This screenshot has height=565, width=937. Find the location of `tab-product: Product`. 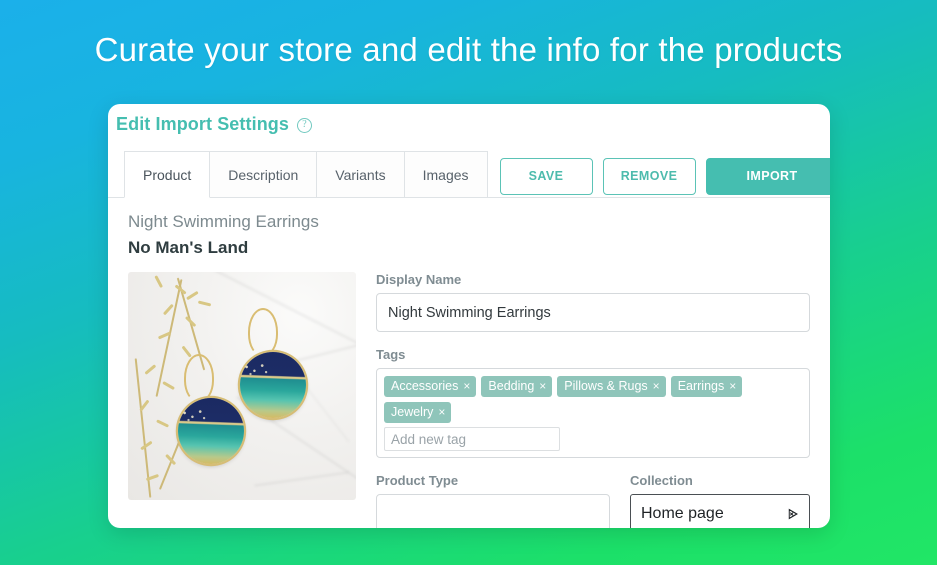

tab-product: Product is located at coordinates (167, 174).